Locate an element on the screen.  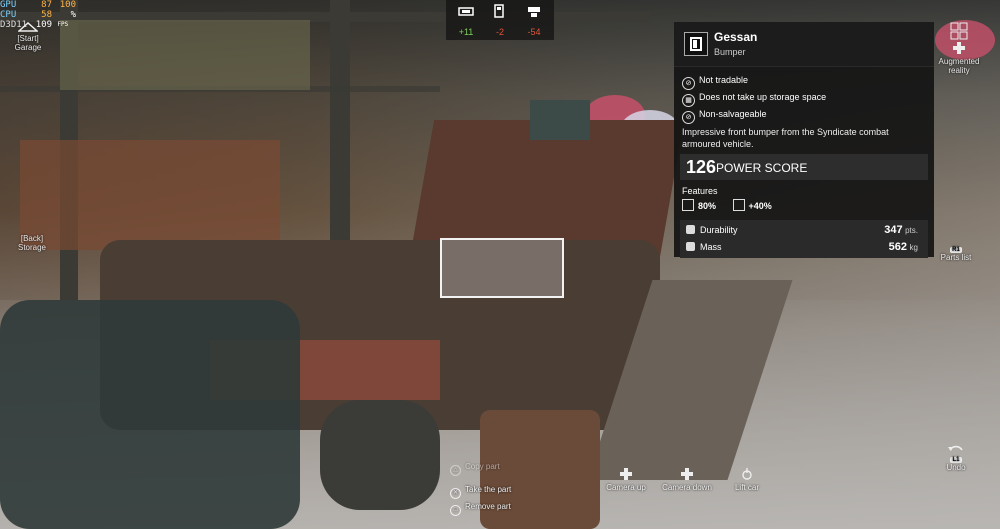
perf-label: GPU is located at coordinates (8, 5).